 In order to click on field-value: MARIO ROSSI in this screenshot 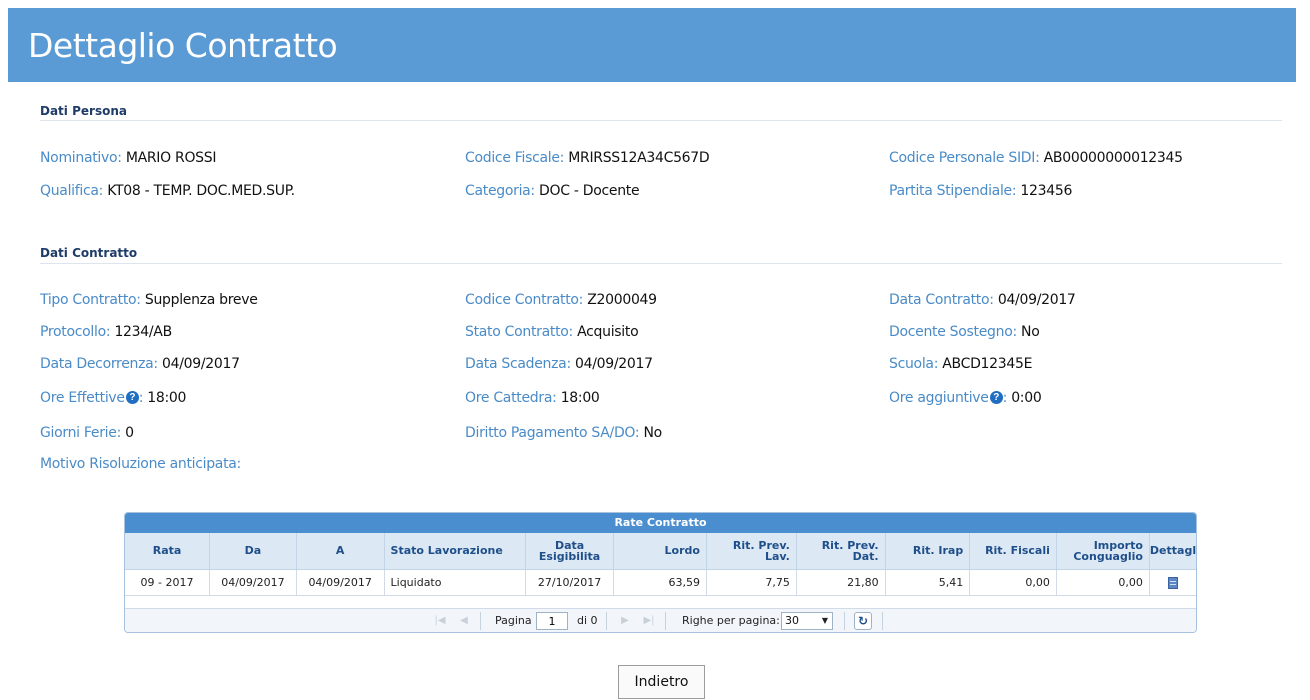, I will do `click(171, 158)`.